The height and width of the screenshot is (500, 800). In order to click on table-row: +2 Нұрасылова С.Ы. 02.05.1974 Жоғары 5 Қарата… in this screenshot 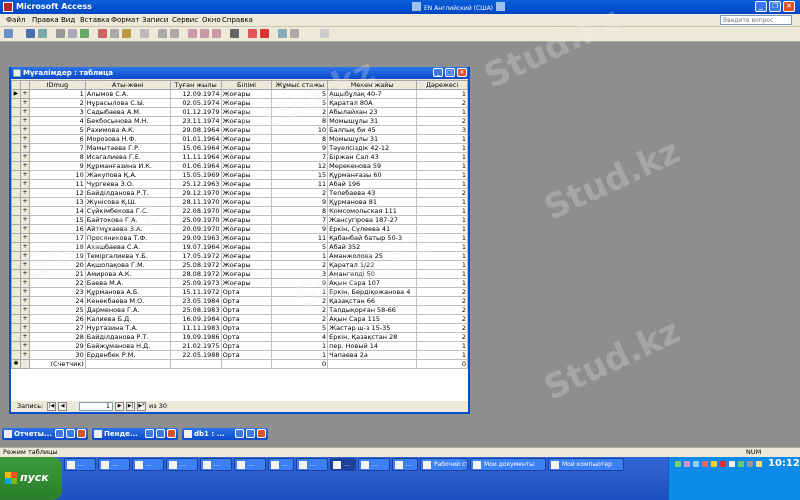, I will do `click(239, 103)`.